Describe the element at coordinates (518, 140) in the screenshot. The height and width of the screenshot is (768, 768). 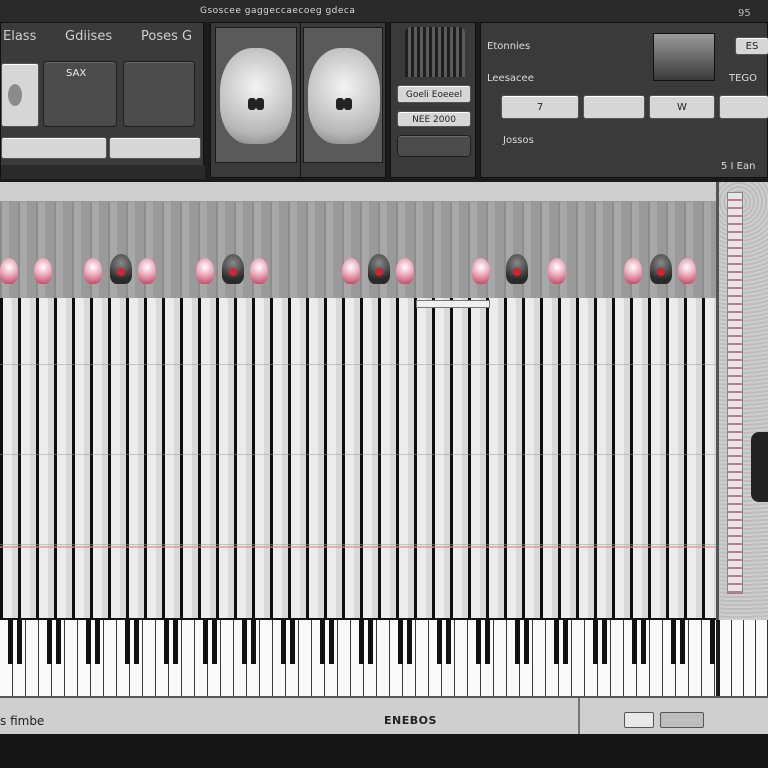
I see `field-label: Jossos` at that location.